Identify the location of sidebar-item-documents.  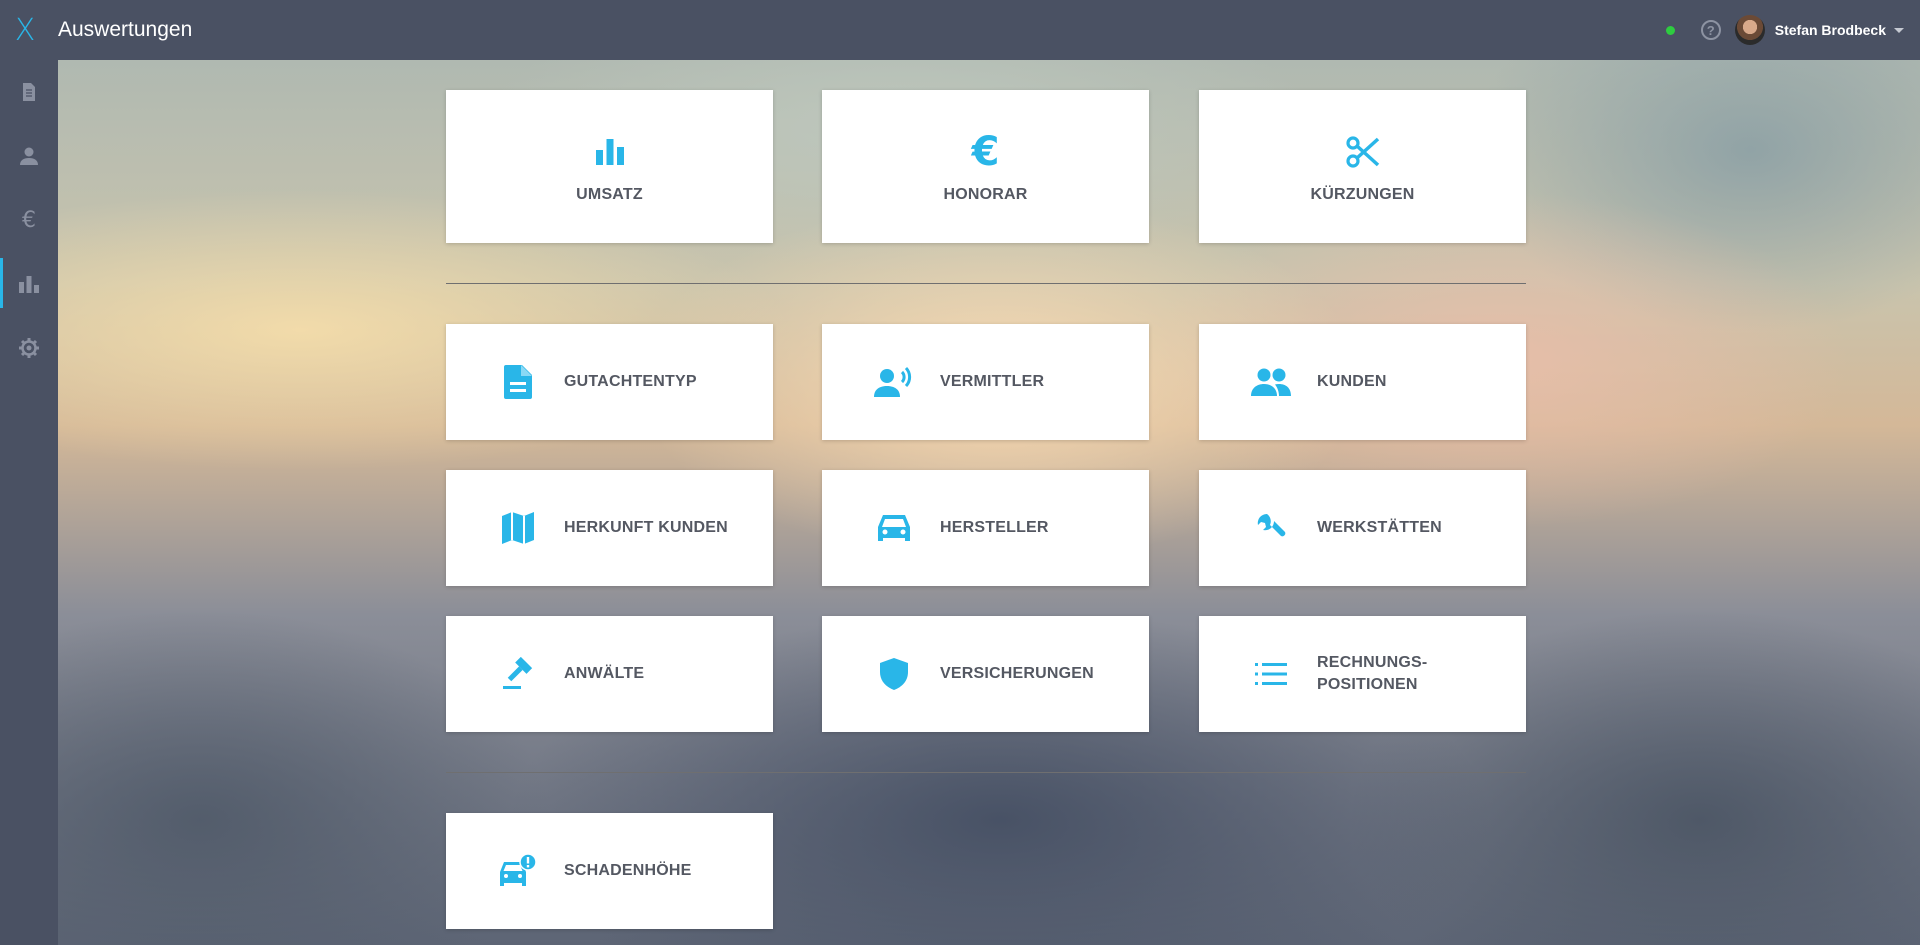
(29, 92).